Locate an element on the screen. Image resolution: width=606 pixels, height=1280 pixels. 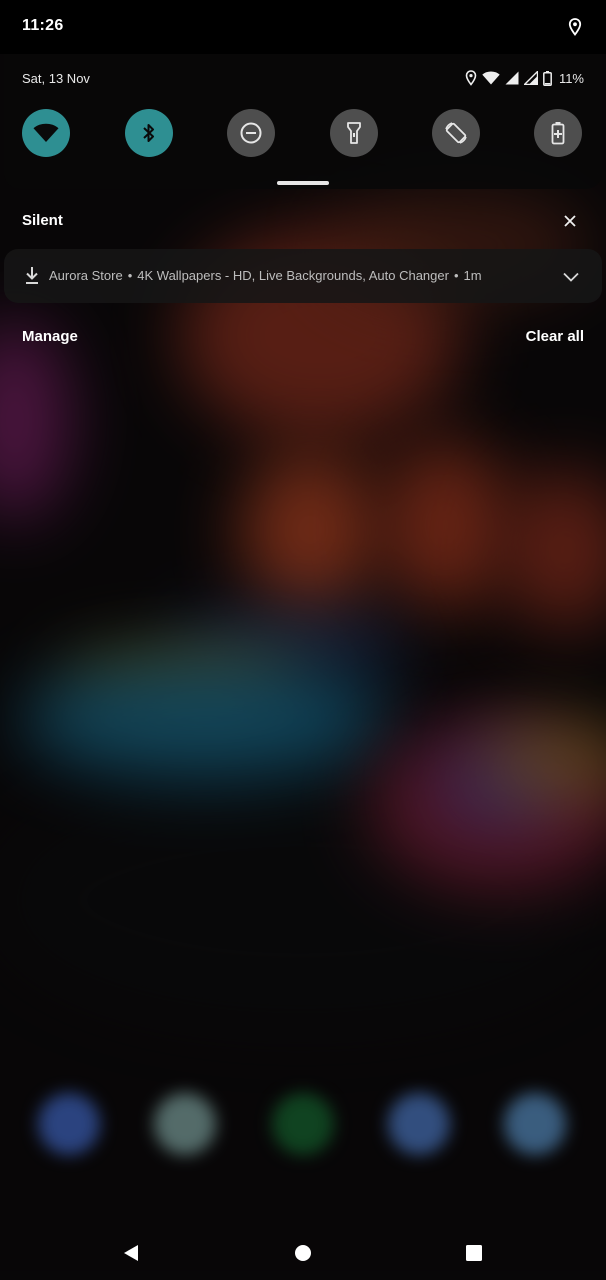
dnd-icon is located at coordinates (251, 133).